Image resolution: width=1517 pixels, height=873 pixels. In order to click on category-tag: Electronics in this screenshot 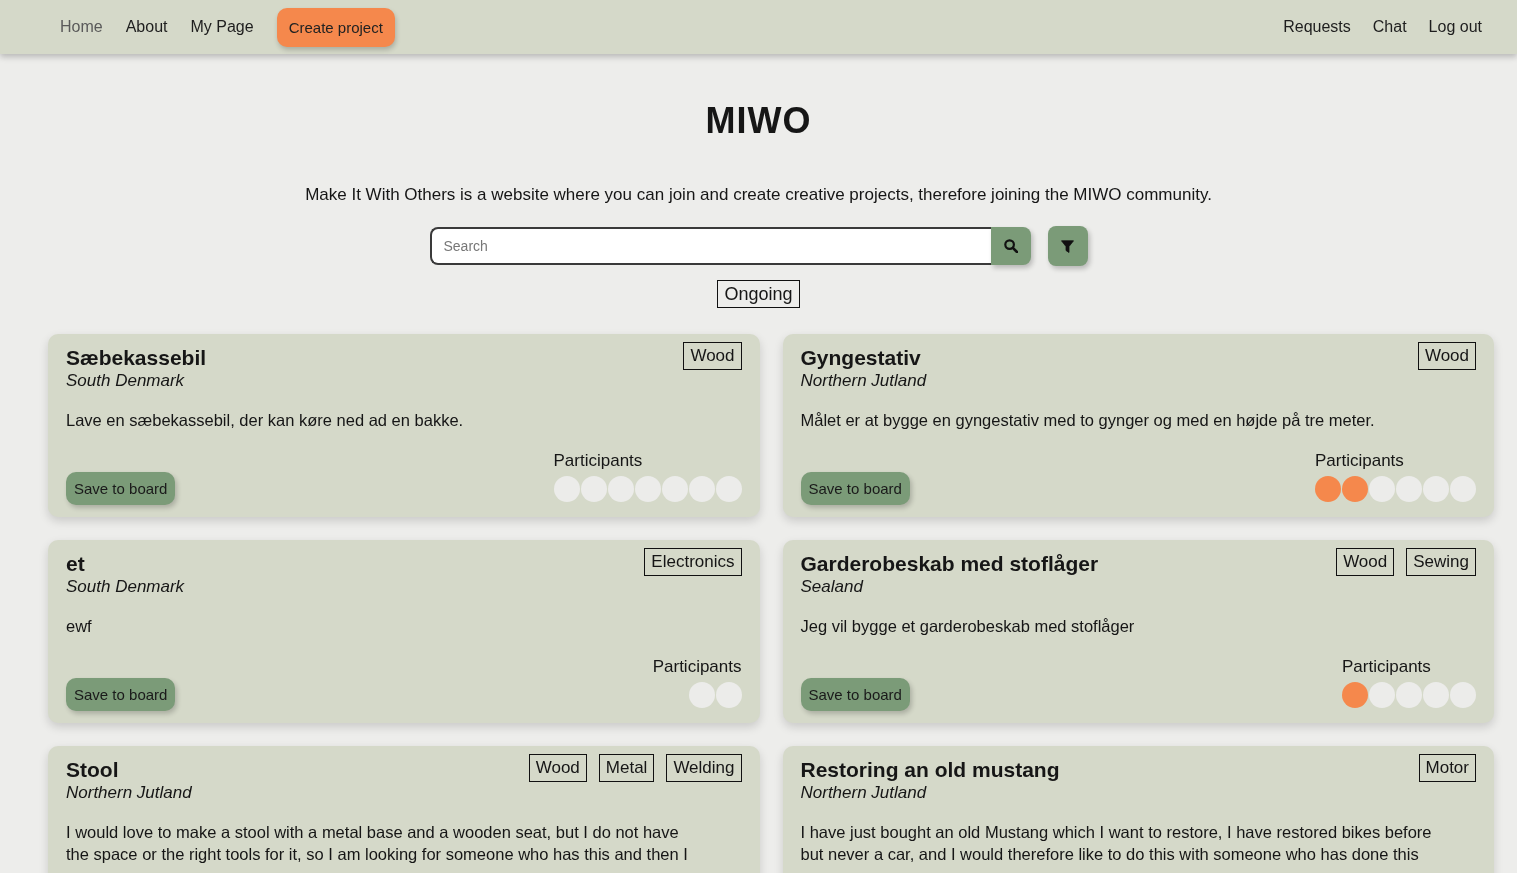, I will do `click(693, 562)`.